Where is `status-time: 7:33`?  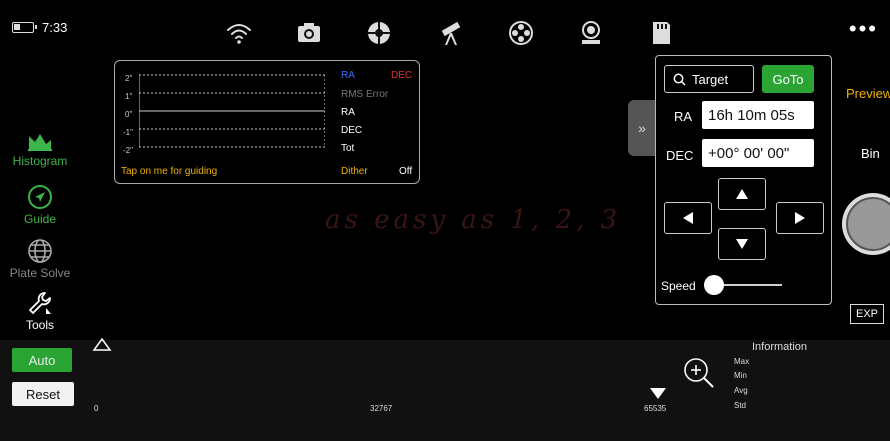 status-time: 7:33 is located at coordinates (55, 27).